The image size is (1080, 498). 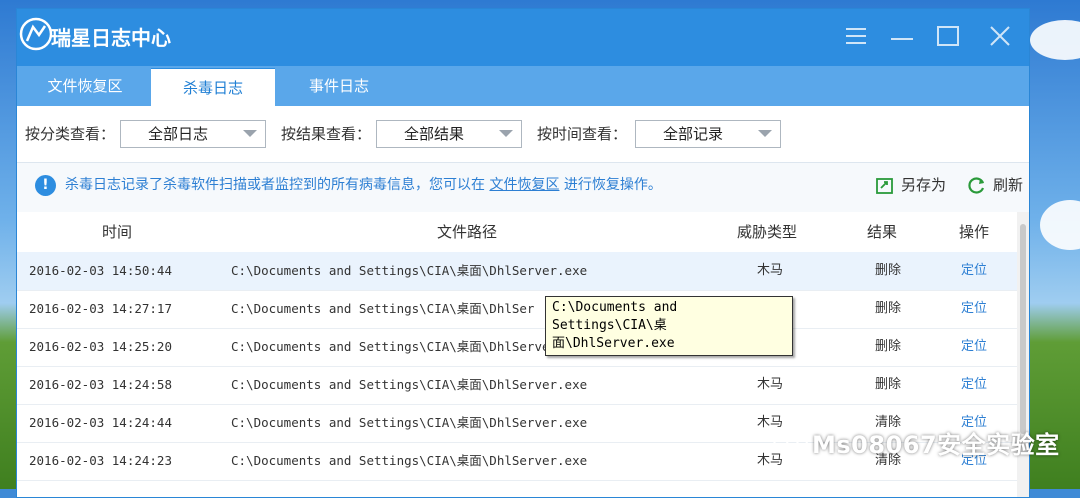 What do you see at coordinates (615, 316) in the screenshot?
I see `tooltip-line: C:\Documents and Settings\CIA\桌` at bounding box center [615, 316].